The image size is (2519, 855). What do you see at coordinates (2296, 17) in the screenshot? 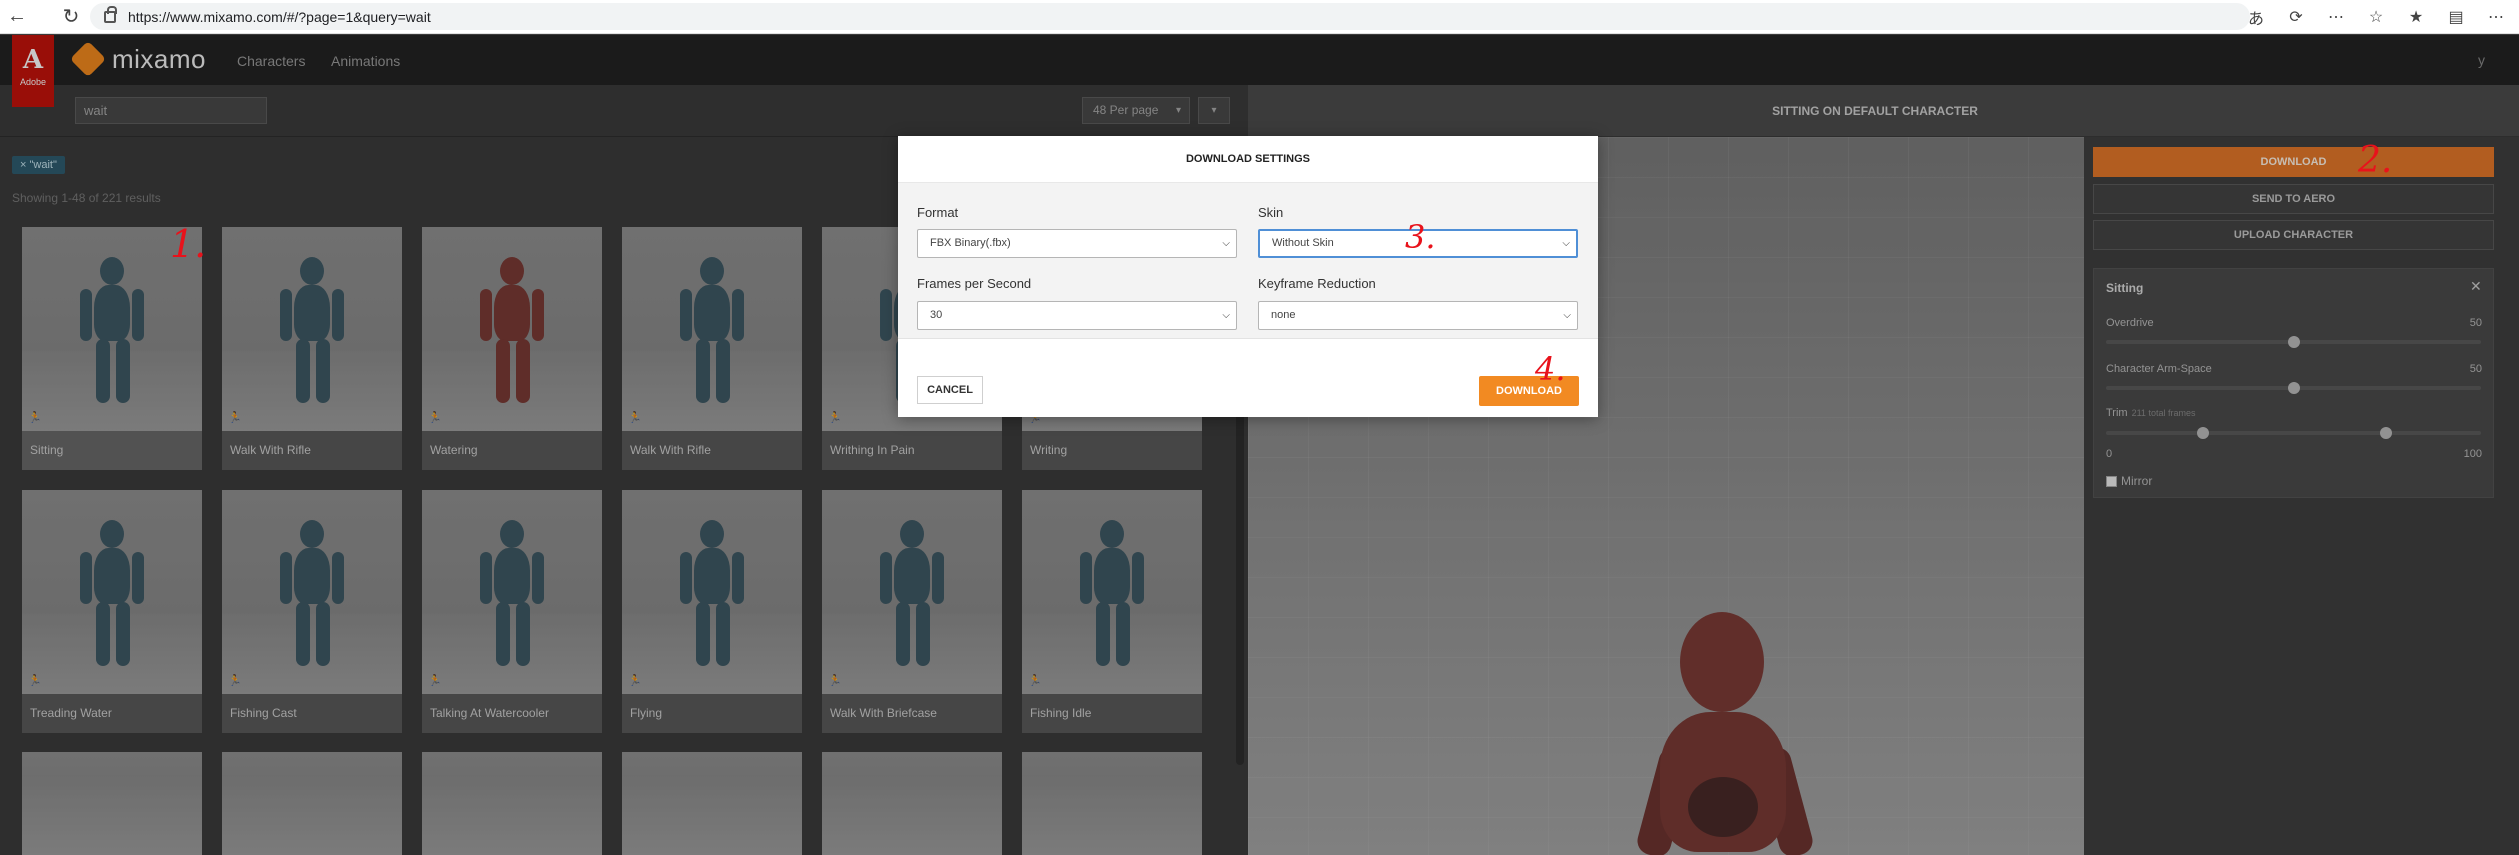
I see `sync-icon: ⟳` at bounding box center [2296, 17].